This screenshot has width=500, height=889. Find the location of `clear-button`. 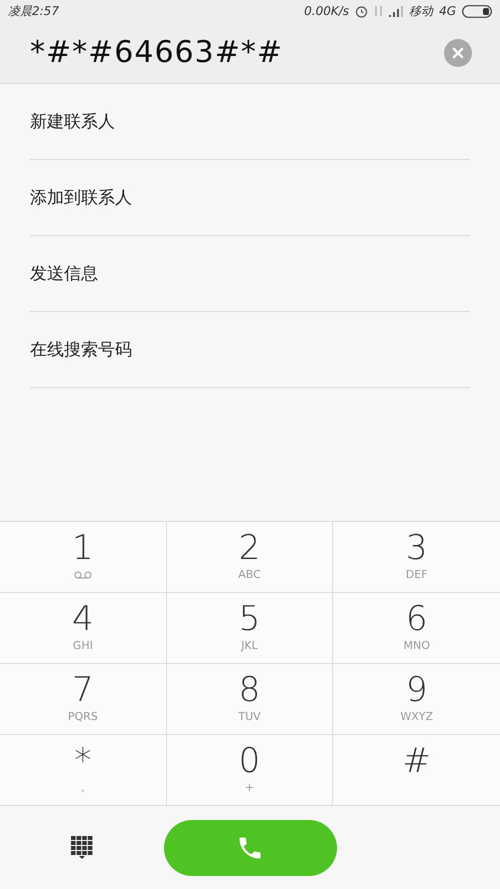

clear-button is located at coordinates (458, 52).